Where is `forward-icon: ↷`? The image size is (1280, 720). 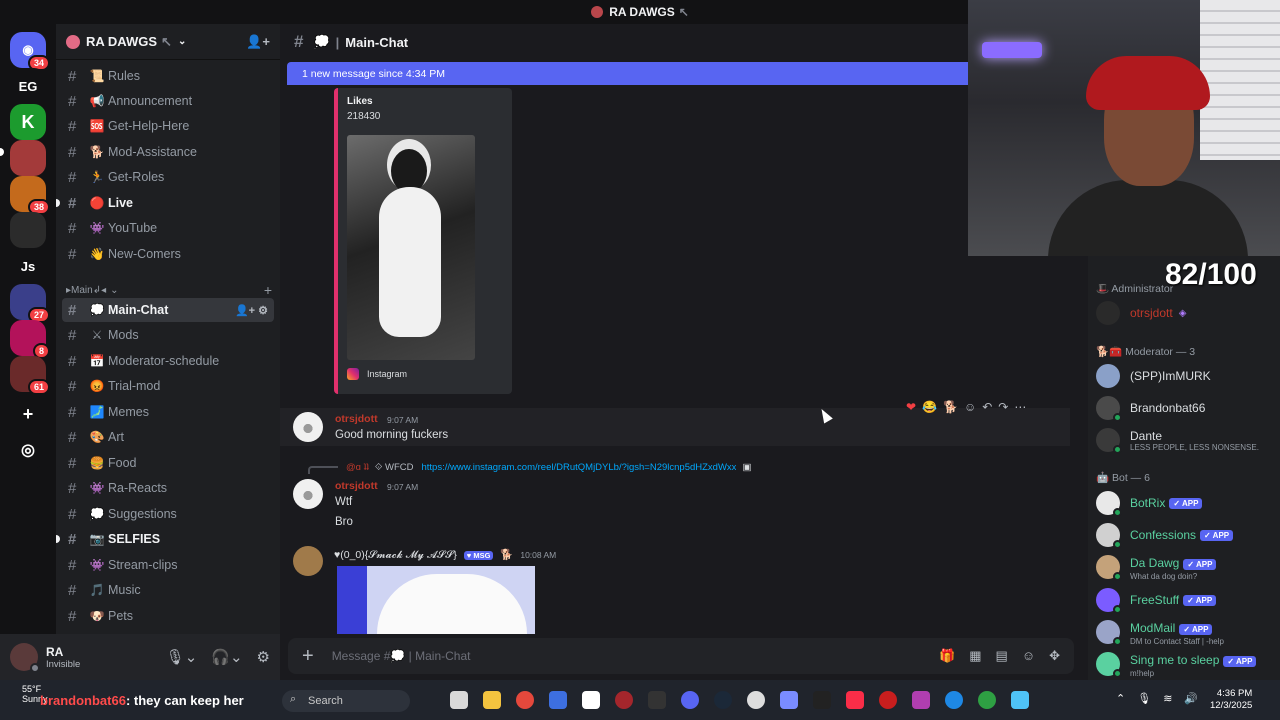
forward-icon: ↷ is located at coordinates (1003, 407).